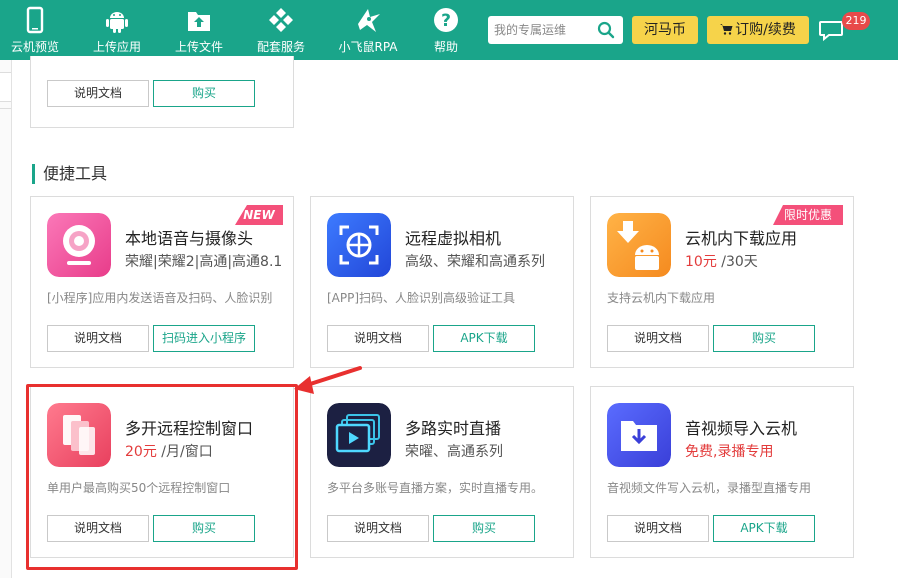 The height and width of the screenshot is (578, 898). I want to click on price: 10元, so click(701, 262).